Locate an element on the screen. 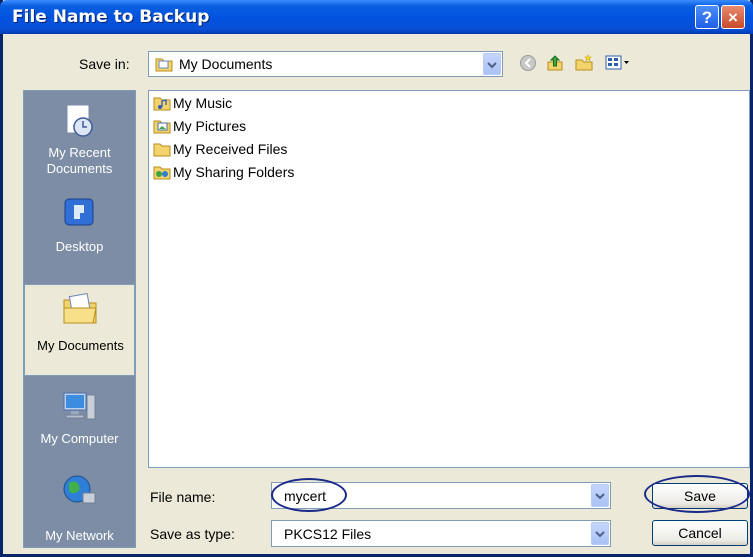 The width and height of the screenshot is (753, 557). file-name-highlight-oval is located at coordinates (309, 495).